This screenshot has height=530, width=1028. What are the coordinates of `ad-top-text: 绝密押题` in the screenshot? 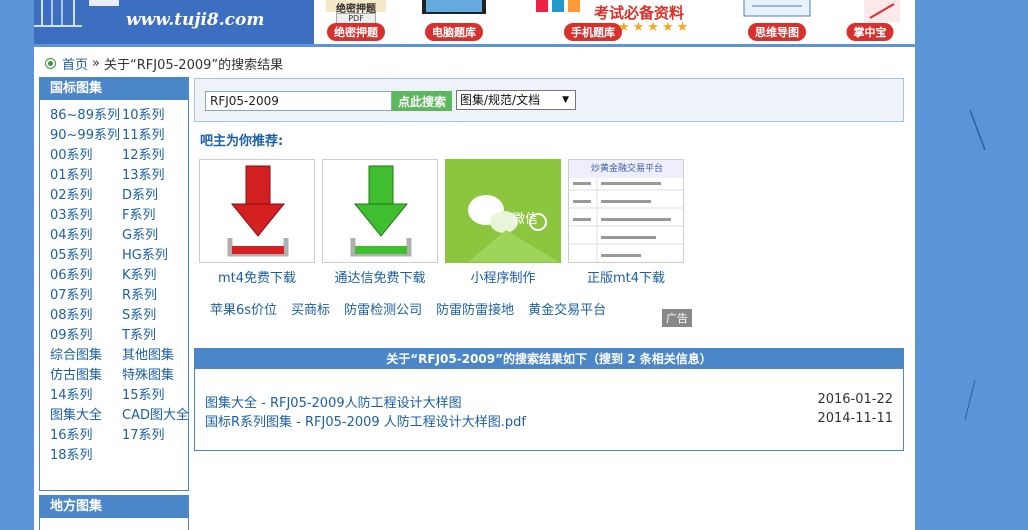 It's located at (356, 7).